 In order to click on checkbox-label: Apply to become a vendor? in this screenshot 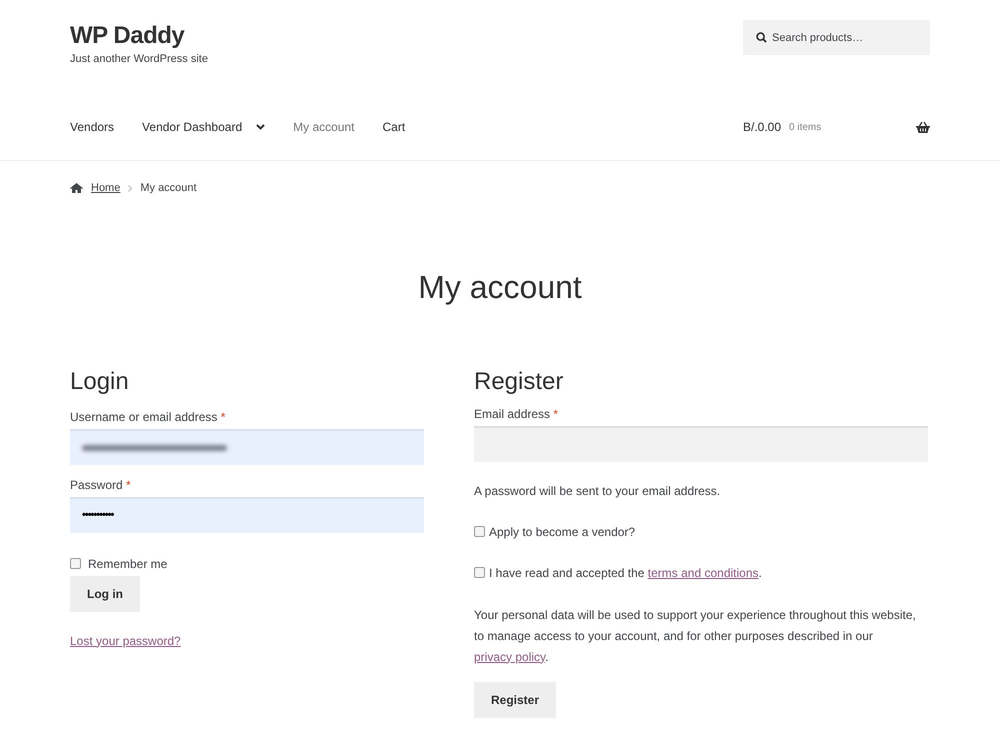, I will do `click(562, 532)`.